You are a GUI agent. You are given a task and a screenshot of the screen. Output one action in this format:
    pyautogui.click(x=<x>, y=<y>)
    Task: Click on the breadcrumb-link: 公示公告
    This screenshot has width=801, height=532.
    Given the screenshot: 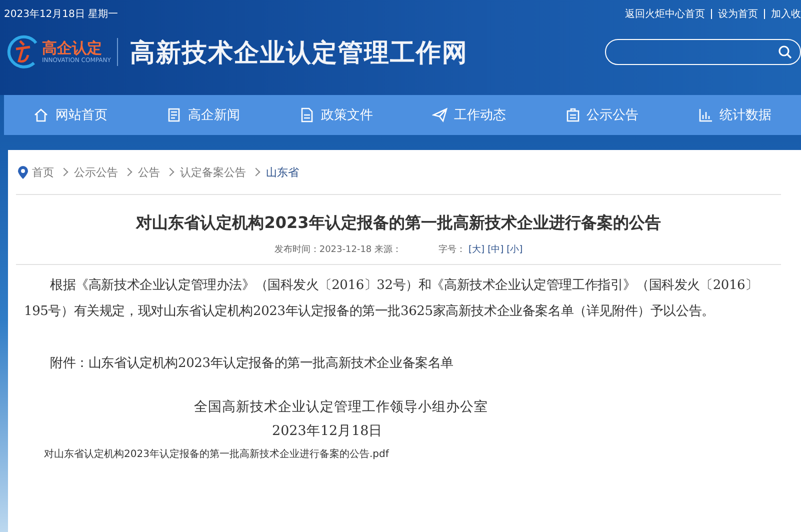 What is the action you would take?
    pyautogui.click(x=96, y=172)
    